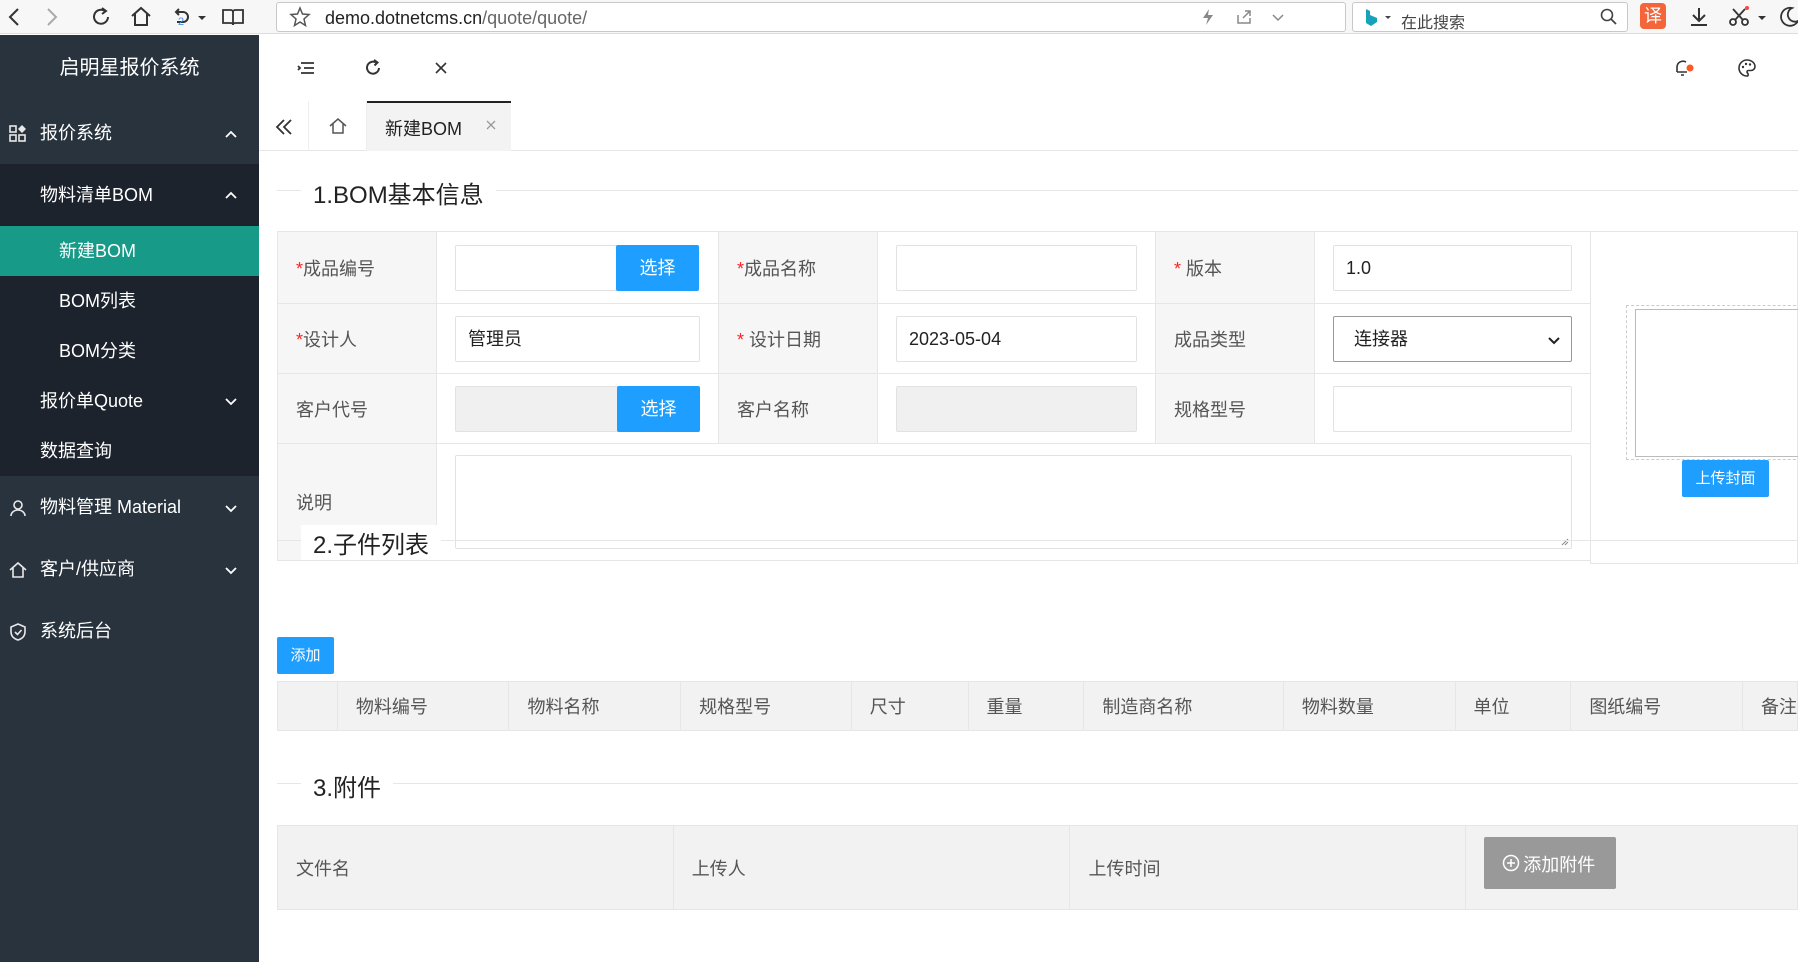 The image size is (1798, 962). Describe the element at coordinates (1511, 863) in the screenshot. I see `plus-circle-icon` at that location.